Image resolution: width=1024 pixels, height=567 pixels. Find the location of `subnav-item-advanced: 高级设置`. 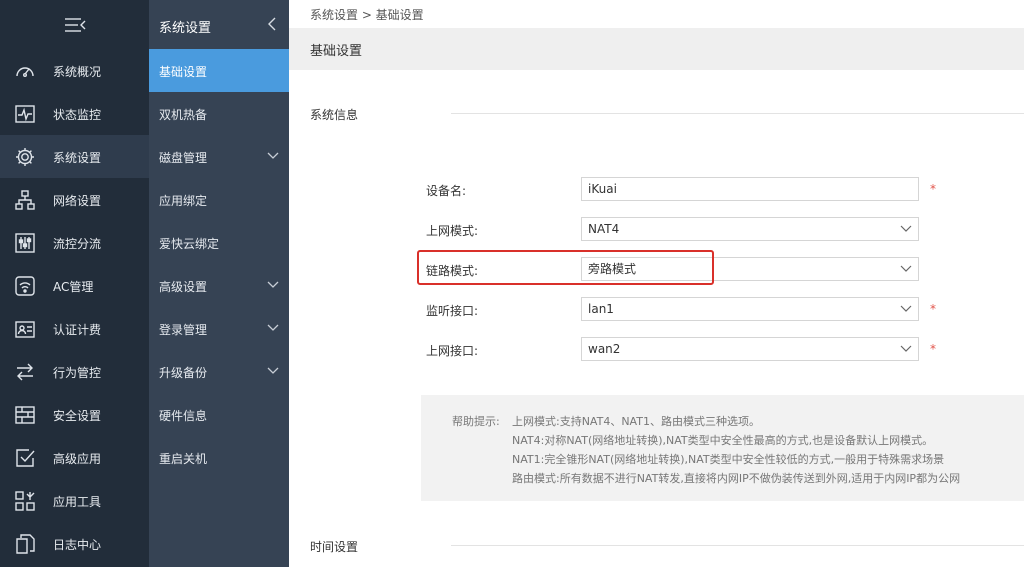

subnav-item-advanced: 高级设置 is located at coordinates (219, 285).